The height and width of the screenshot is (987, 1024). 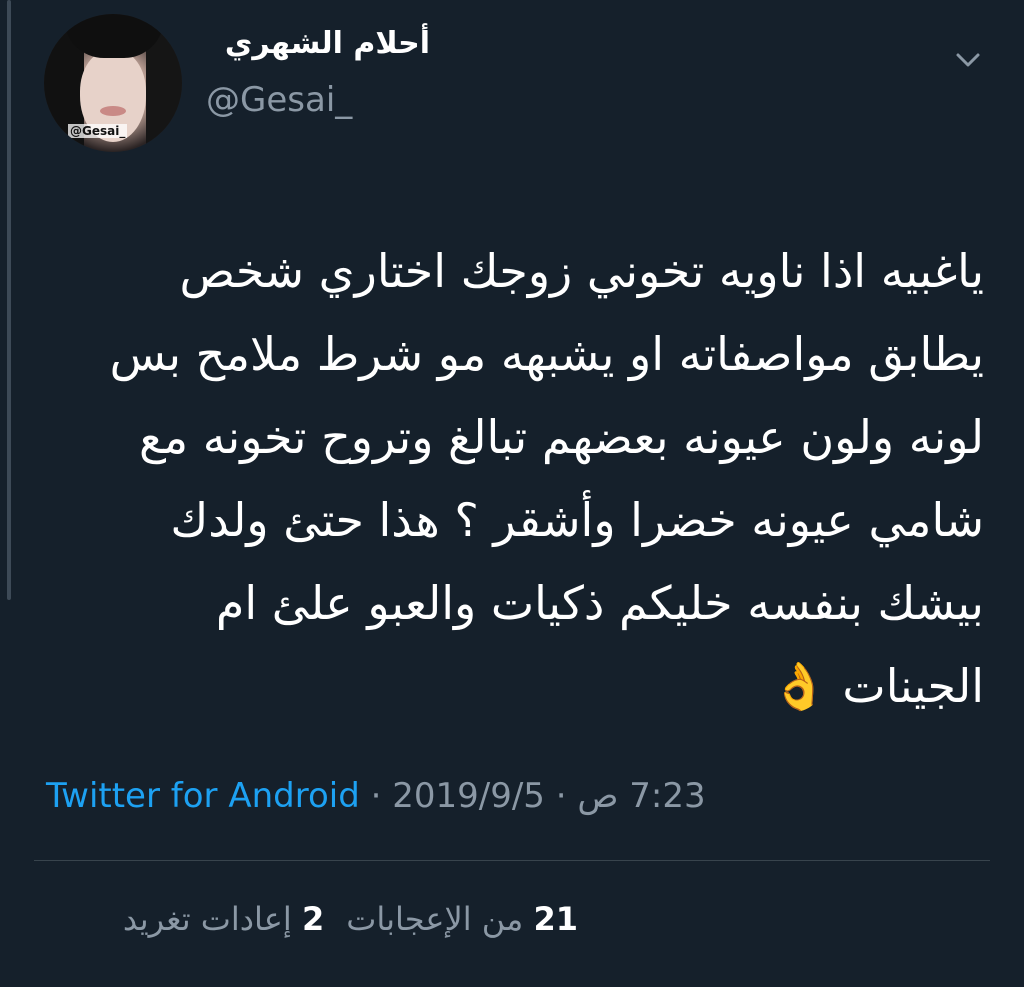 What do you see at coordinates (435, 919) in the screenshot?
I see `likes-label: من الإعجابات` at bounding box center [435, 919].